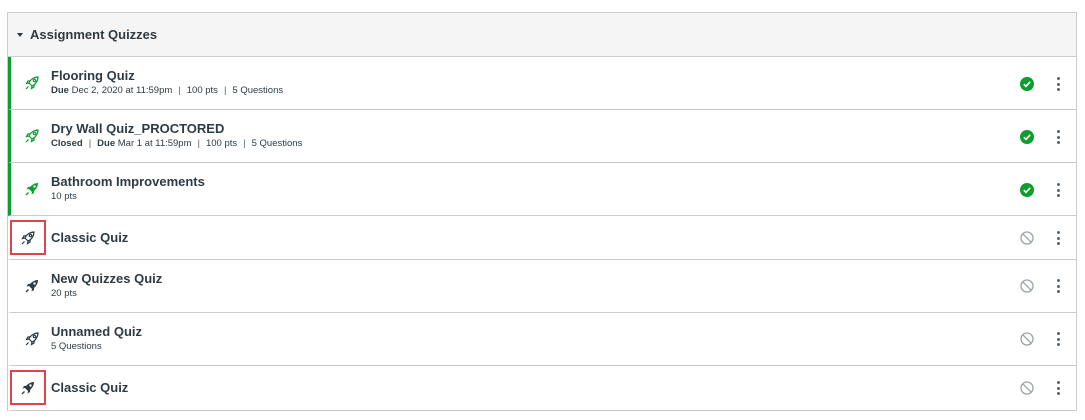 The image size is (1085, 420). Describe the element at coordinates (542, 35) in the screenshot. I see `module-header: Assignment Quizzes` at that location.